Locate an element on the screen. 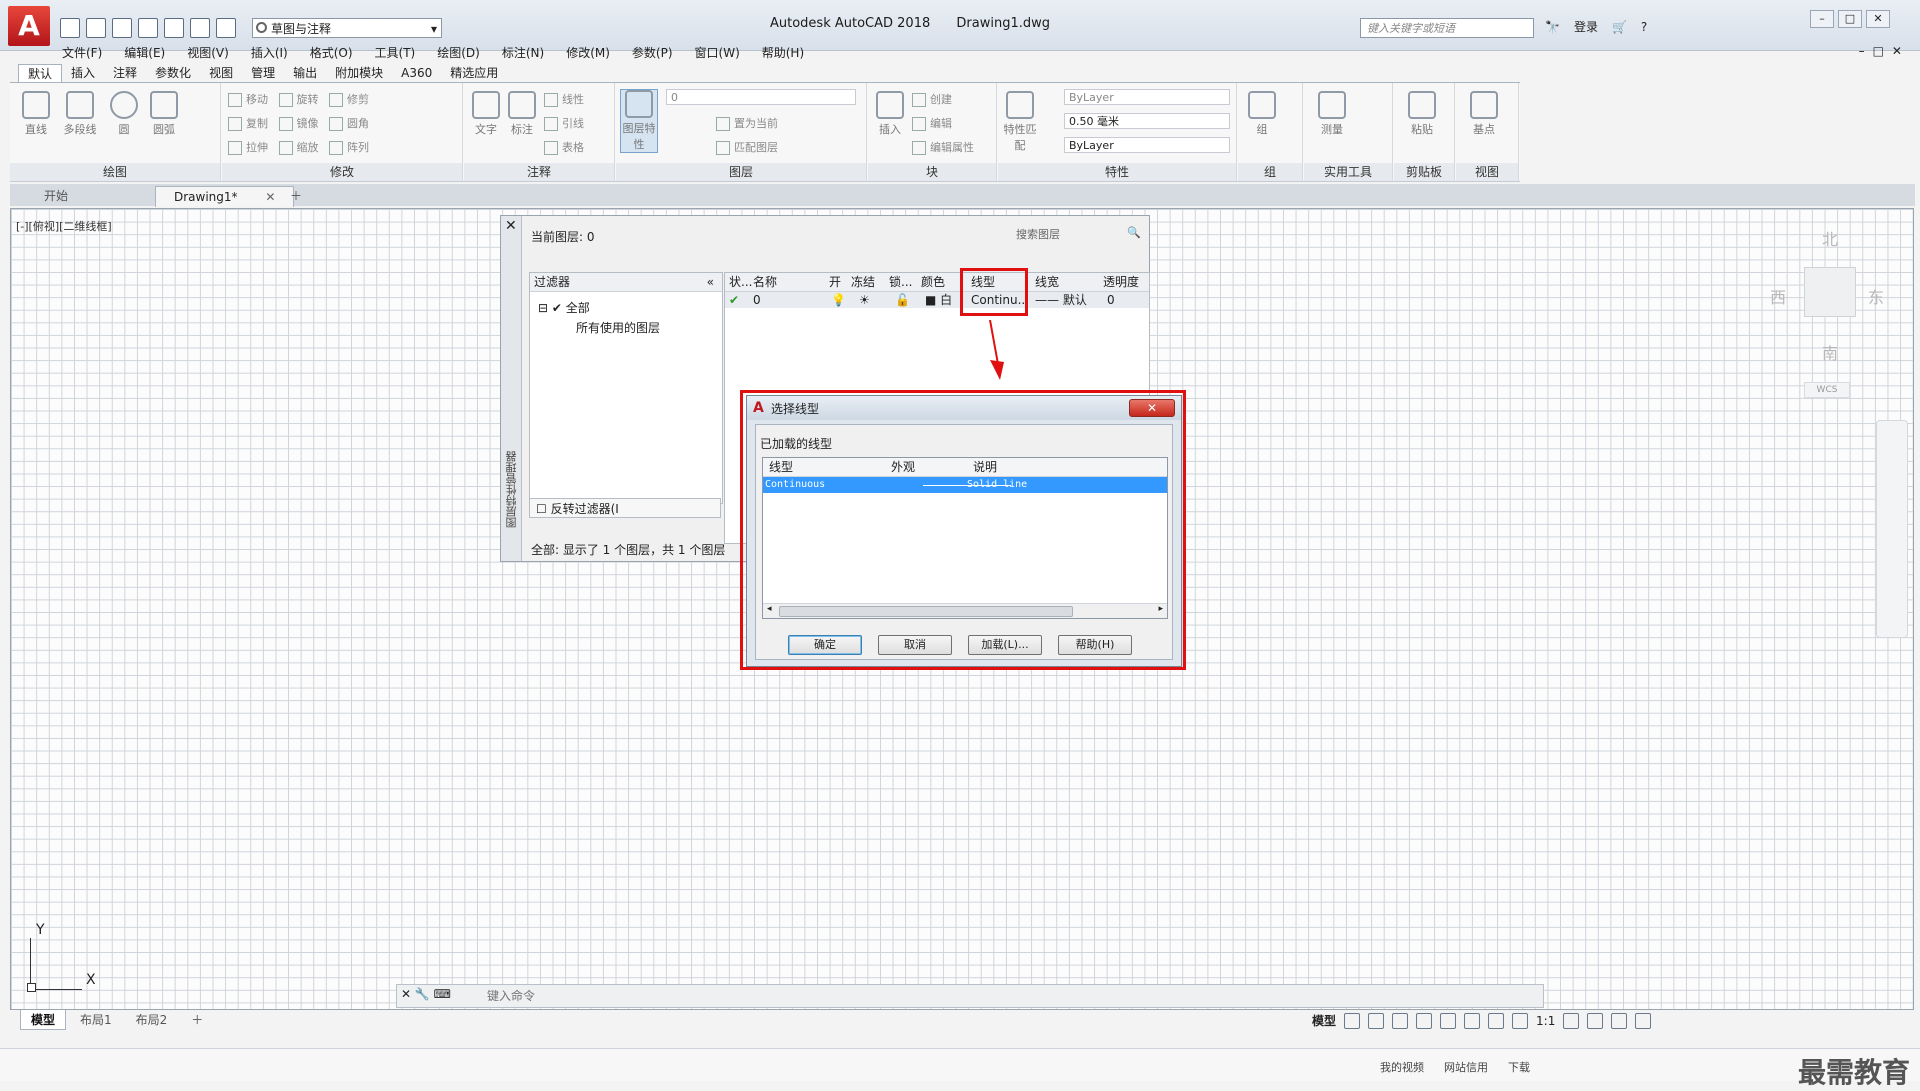  wcs-menu: WCS is located at coordinates (1827, 390).